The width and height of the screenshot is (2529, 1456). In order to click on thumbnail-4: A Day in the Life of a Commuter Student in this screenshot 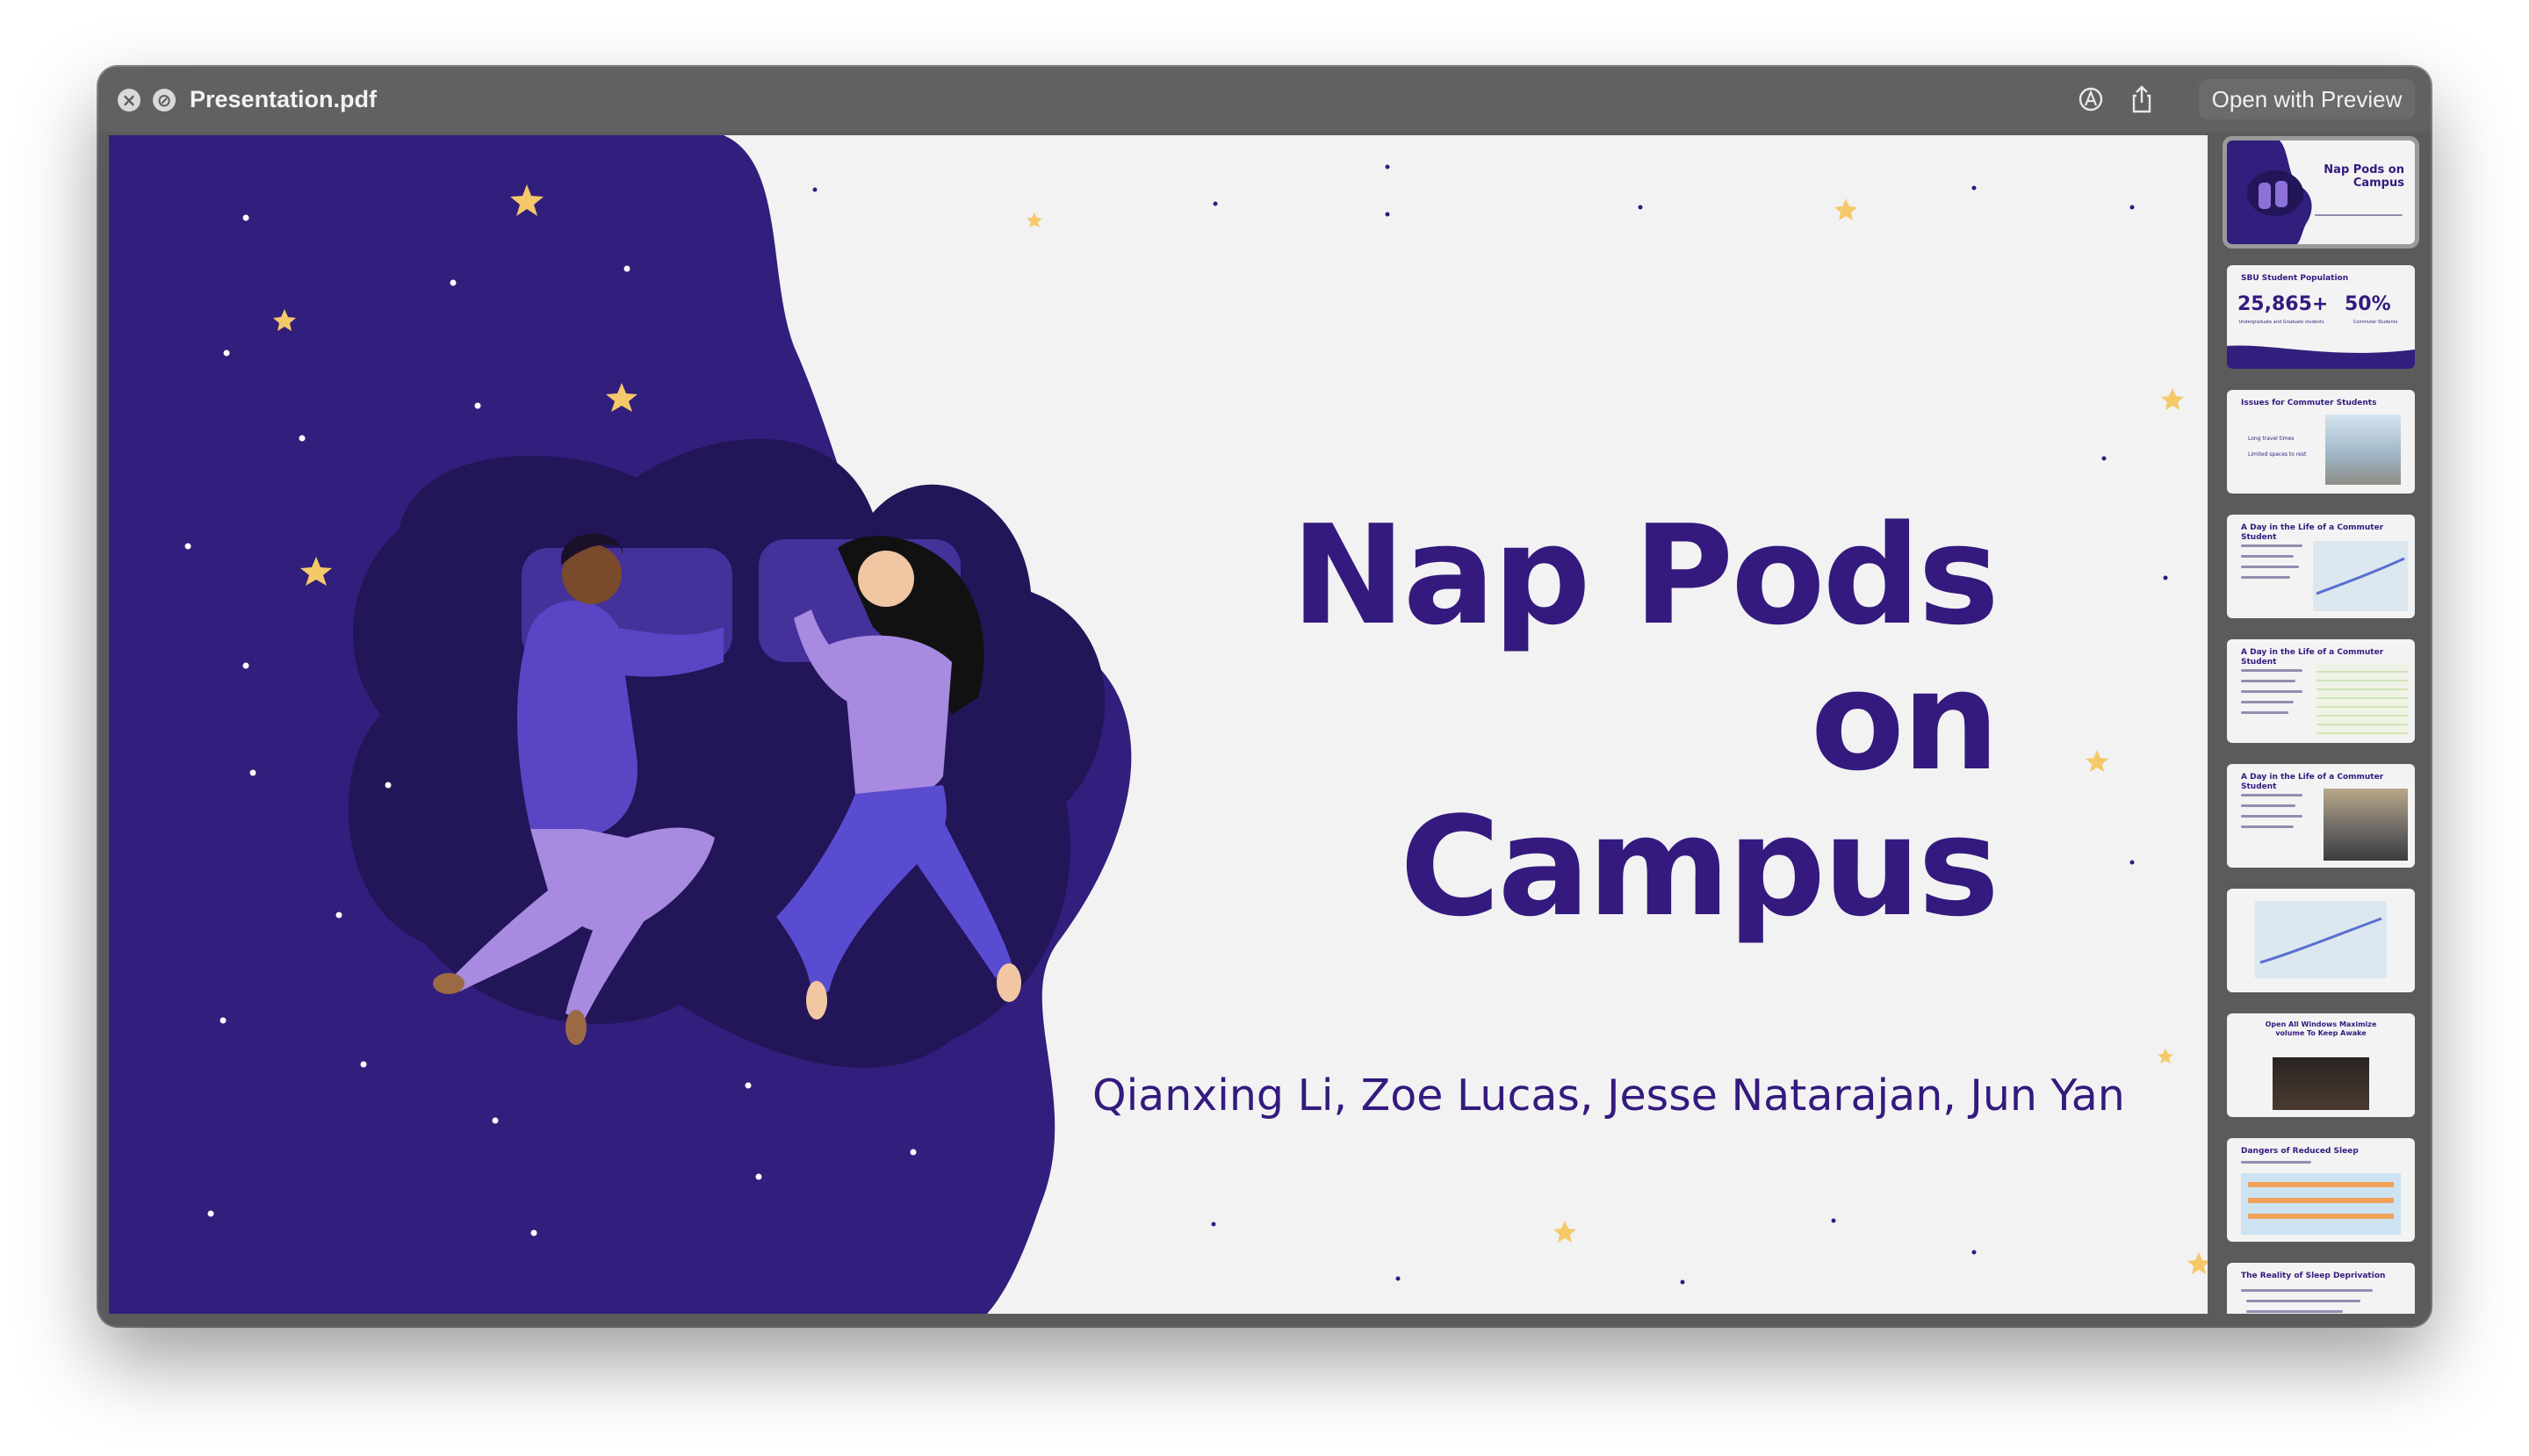, I will do `click(2321, 566)`.